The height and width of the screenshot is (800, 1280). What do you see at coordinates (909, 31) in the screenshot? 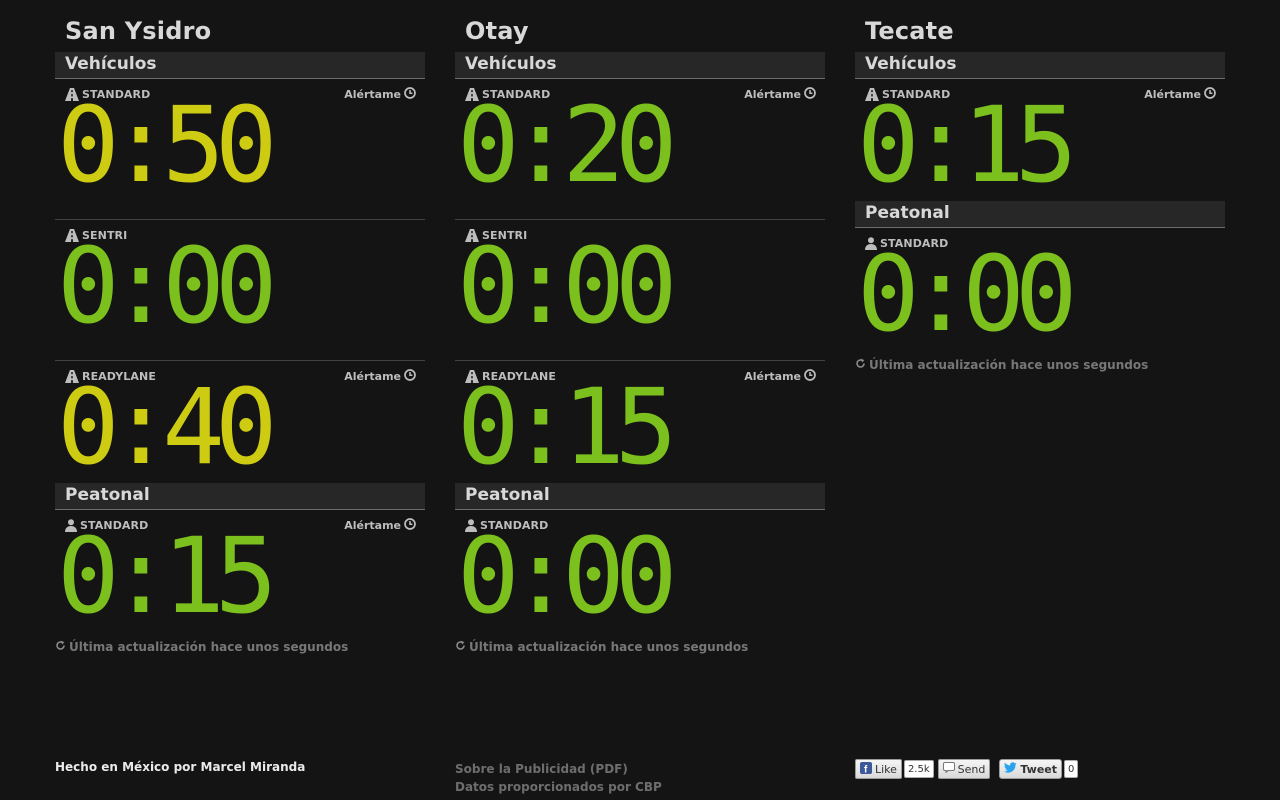
I see `crossing-title: Tecate` at bounding box center [909, 31].